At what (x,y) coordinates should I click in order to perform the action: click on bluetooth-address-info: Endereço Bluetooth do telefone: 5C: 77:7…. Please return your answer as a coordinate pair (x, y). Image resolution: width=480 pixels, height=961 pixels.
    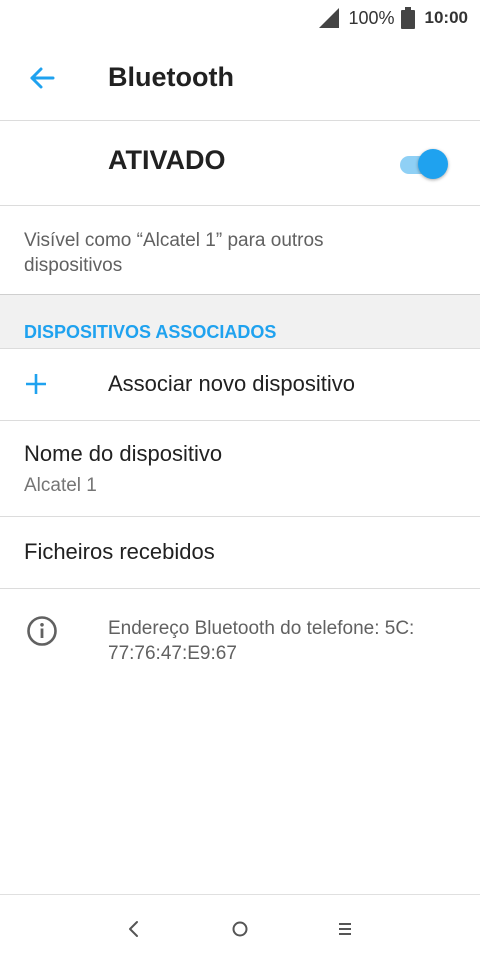
    Looking at the image, I should click on (240, 634).